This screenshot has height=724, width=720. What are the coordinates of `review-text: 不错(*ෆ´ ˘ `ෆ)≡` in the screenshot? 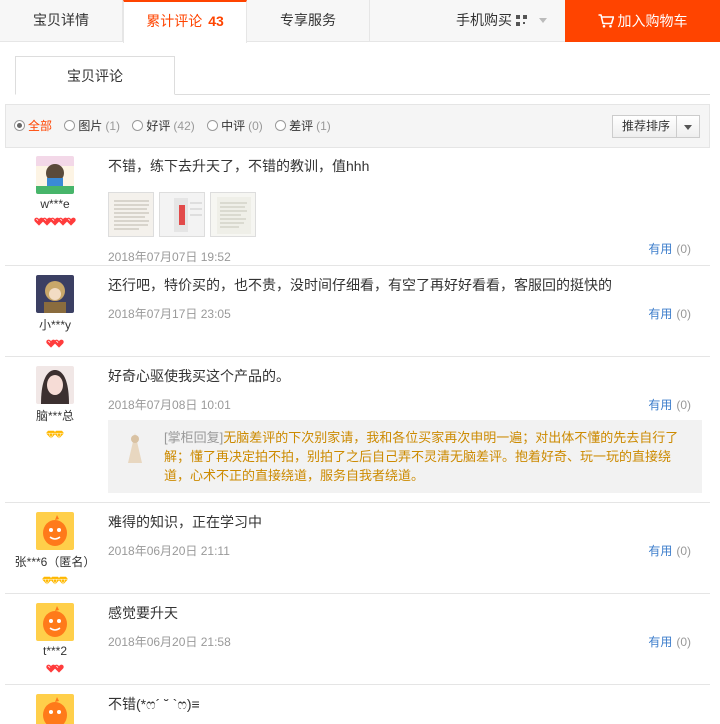 It's located at (154, 704).